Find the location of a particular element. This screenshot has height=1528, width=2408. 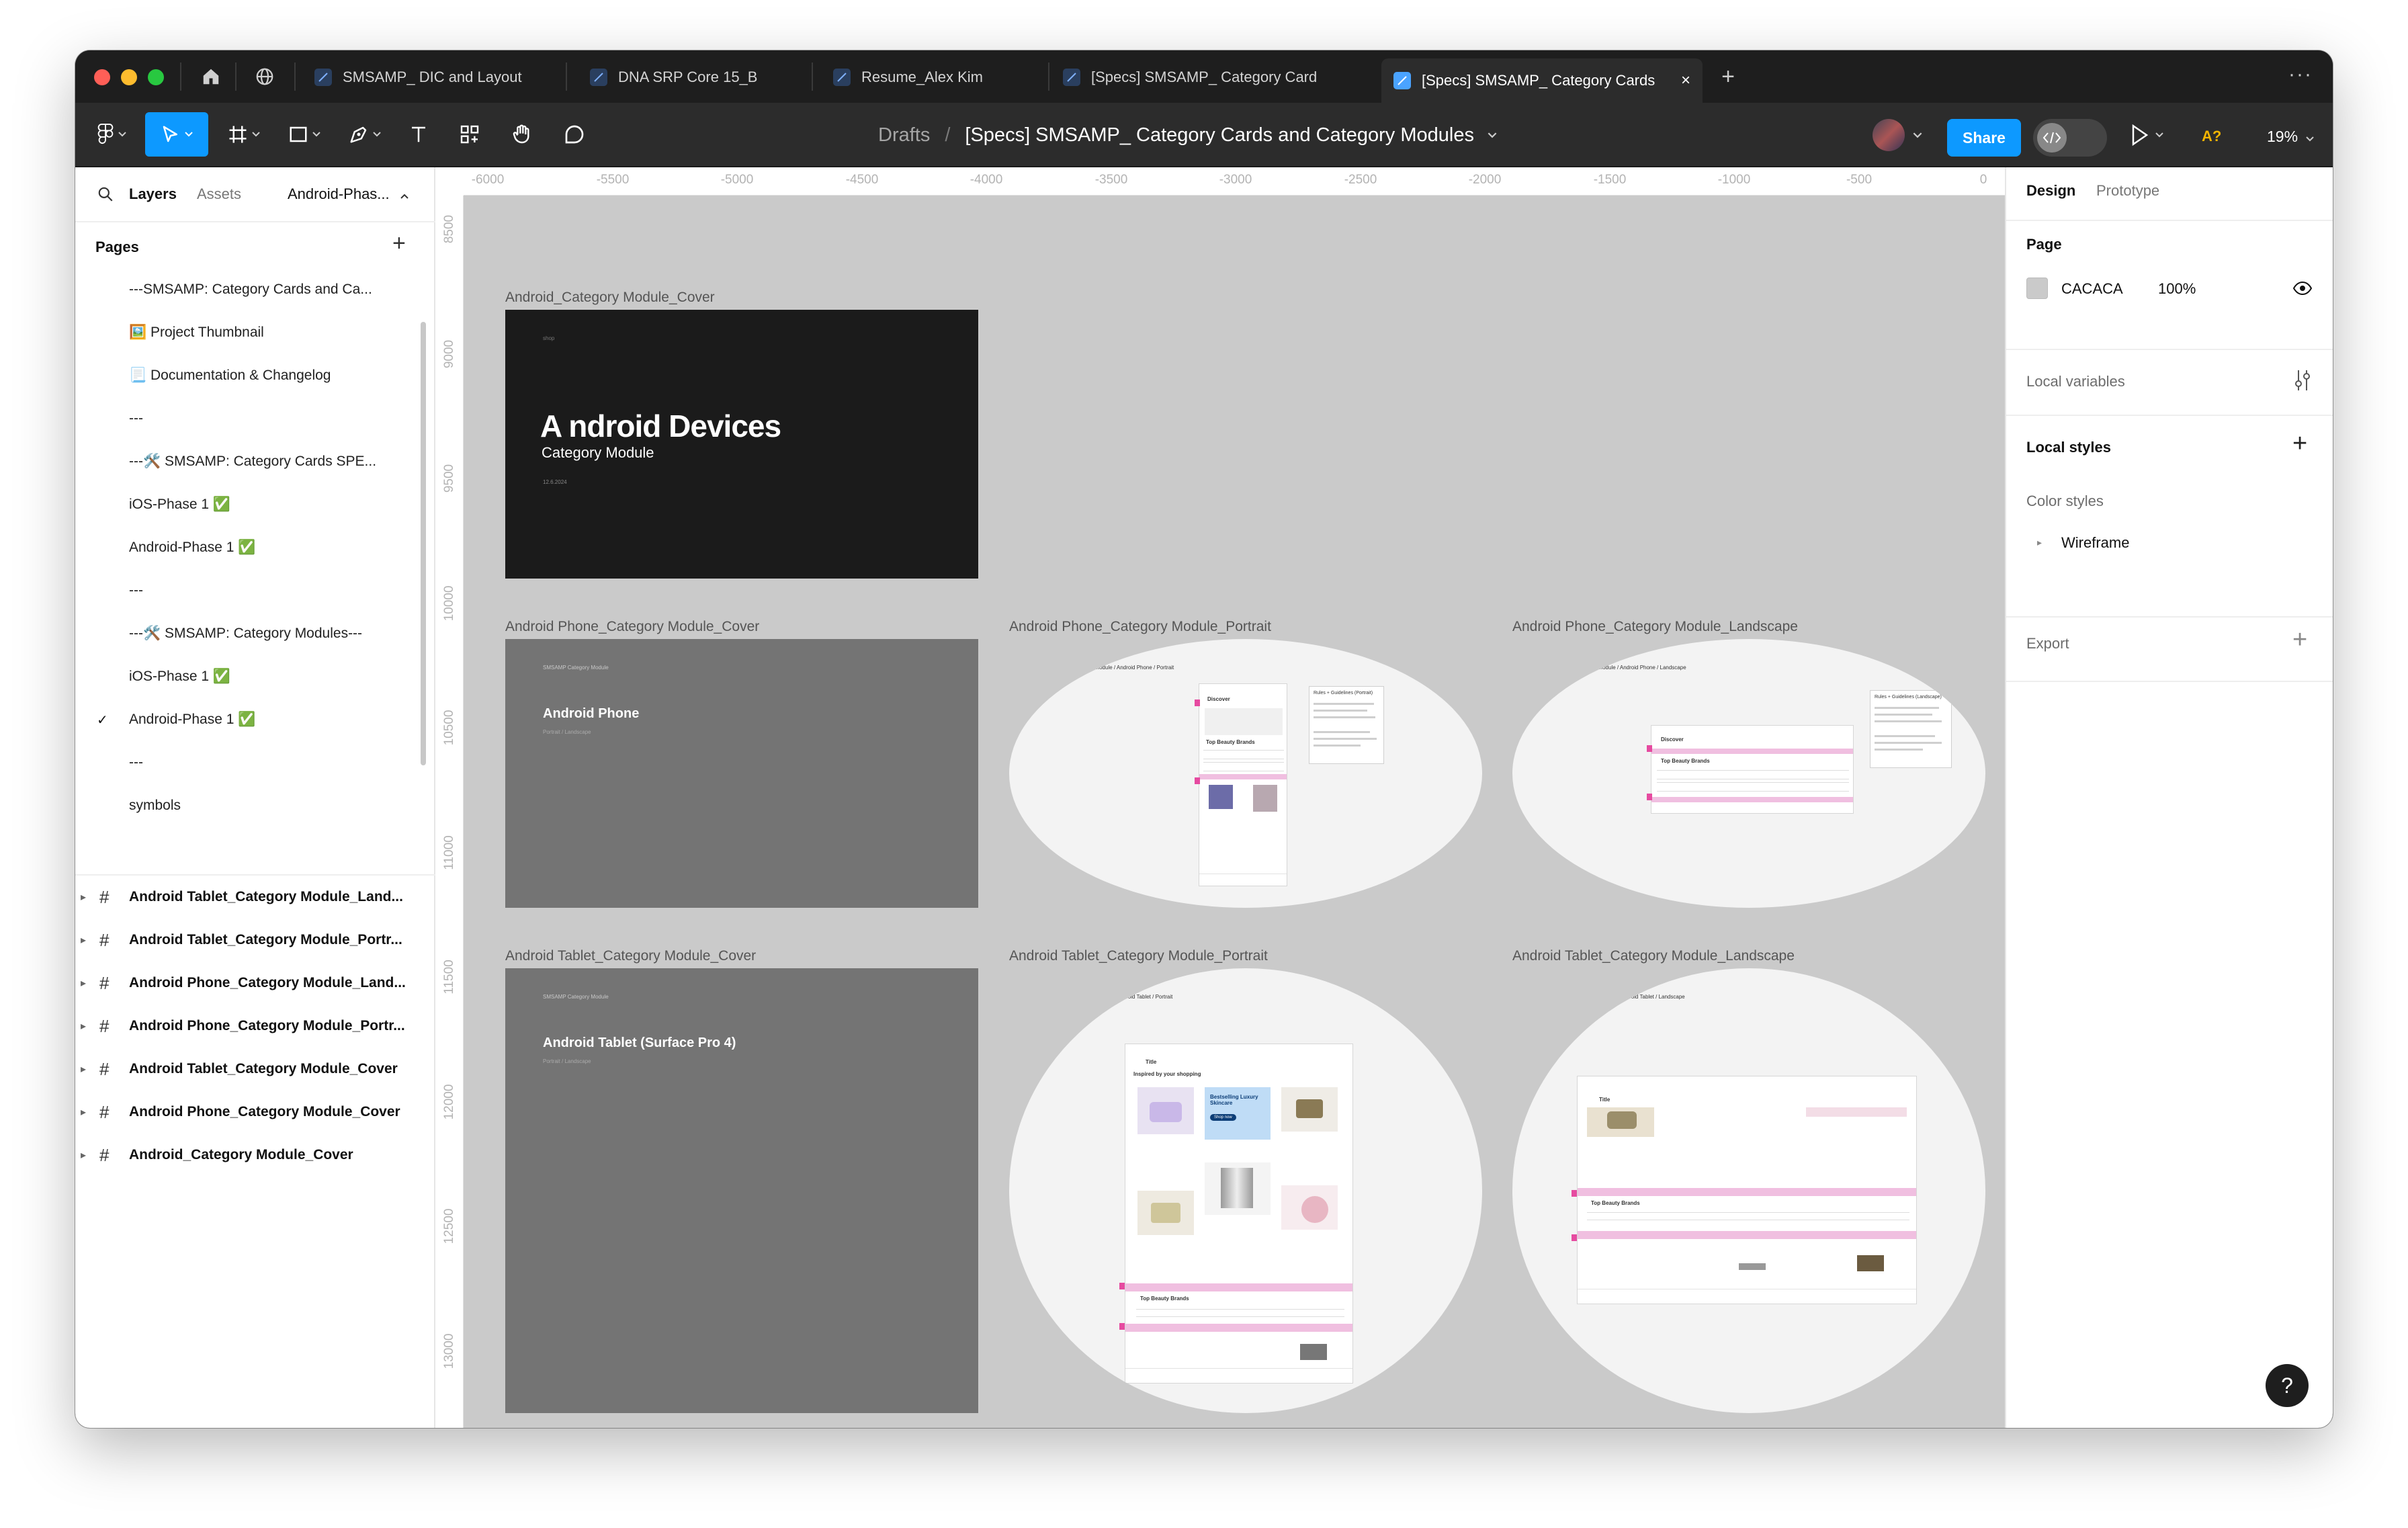

hand-tool-button is located at coordinates (522, 135).